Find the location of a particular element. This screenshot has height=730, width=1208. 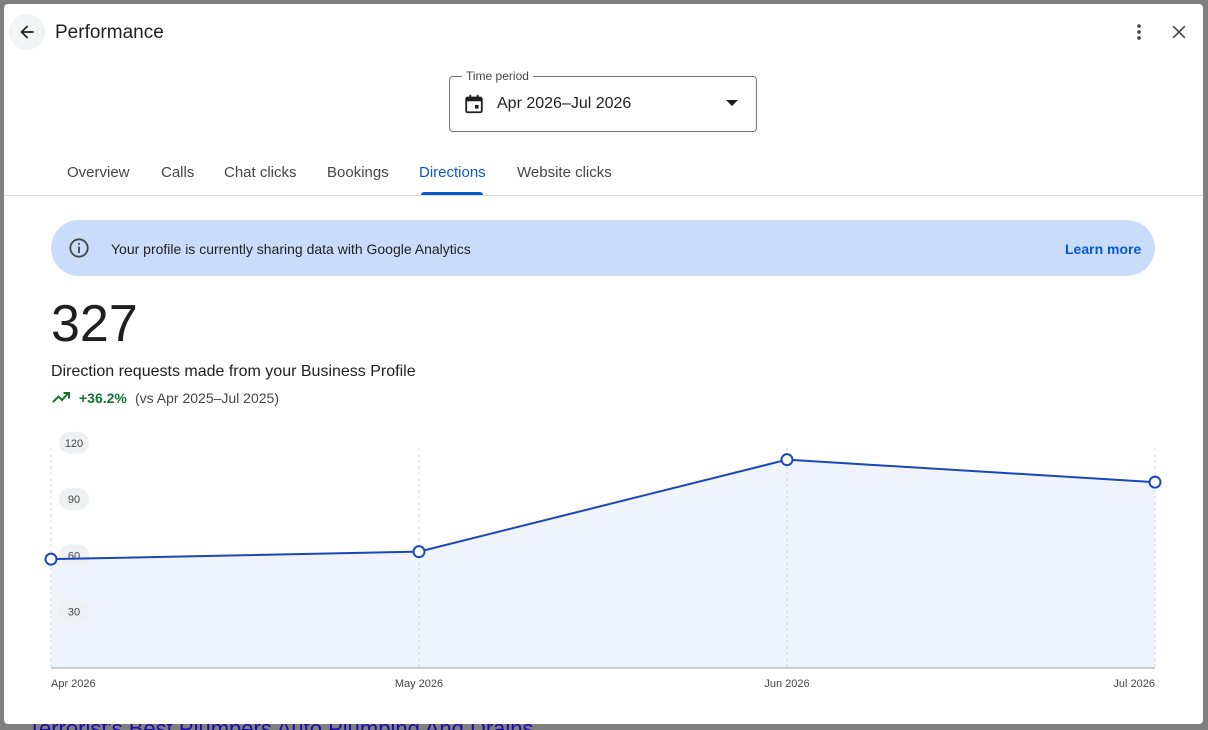

x-tick-label-2: Jun 2026 is located at coordinates (786, 684).